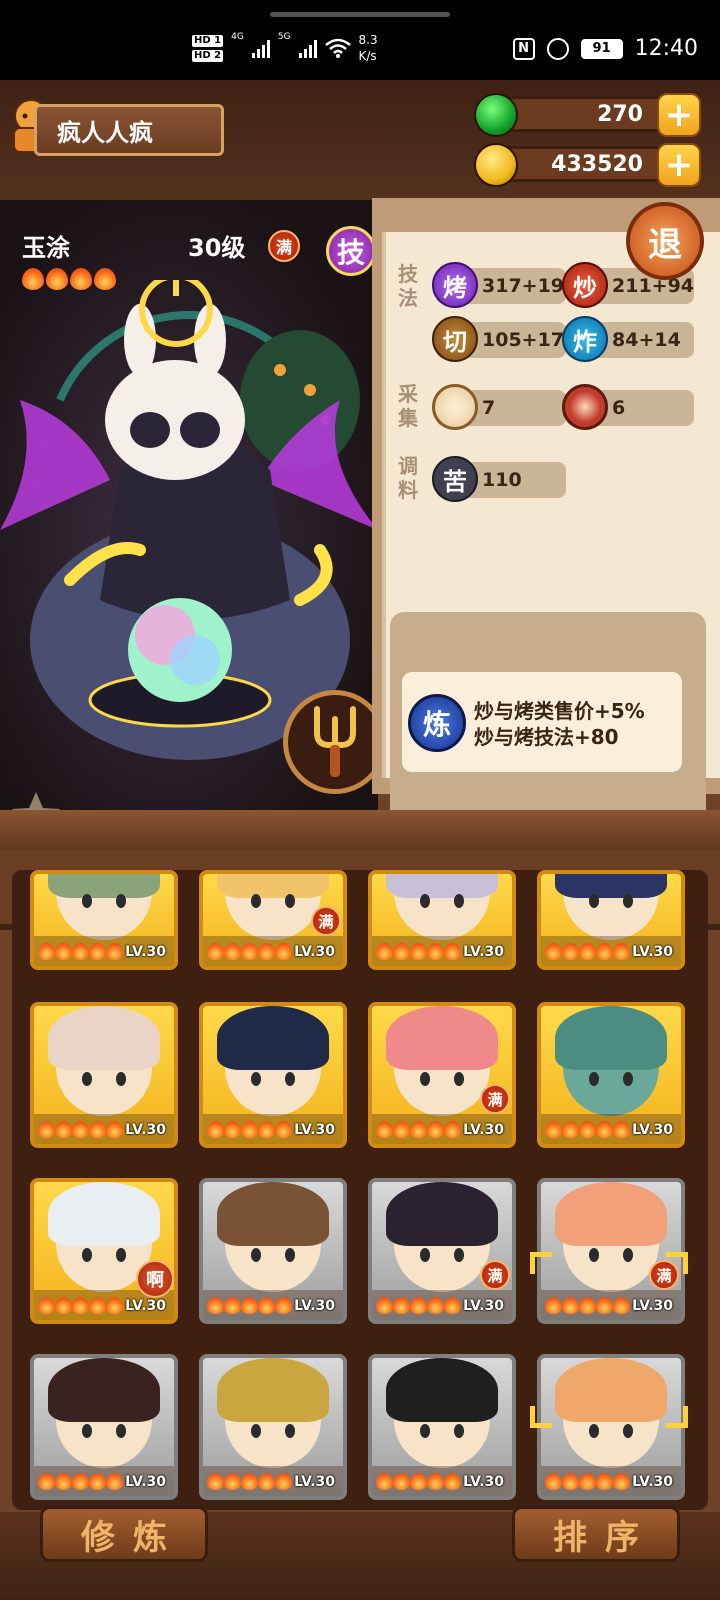 This screenshot has height=1600, width=720. What do you see at coordinates (337, 48) in the screenshot?
I see `wifi-icon` at bounding box center [337, 48].